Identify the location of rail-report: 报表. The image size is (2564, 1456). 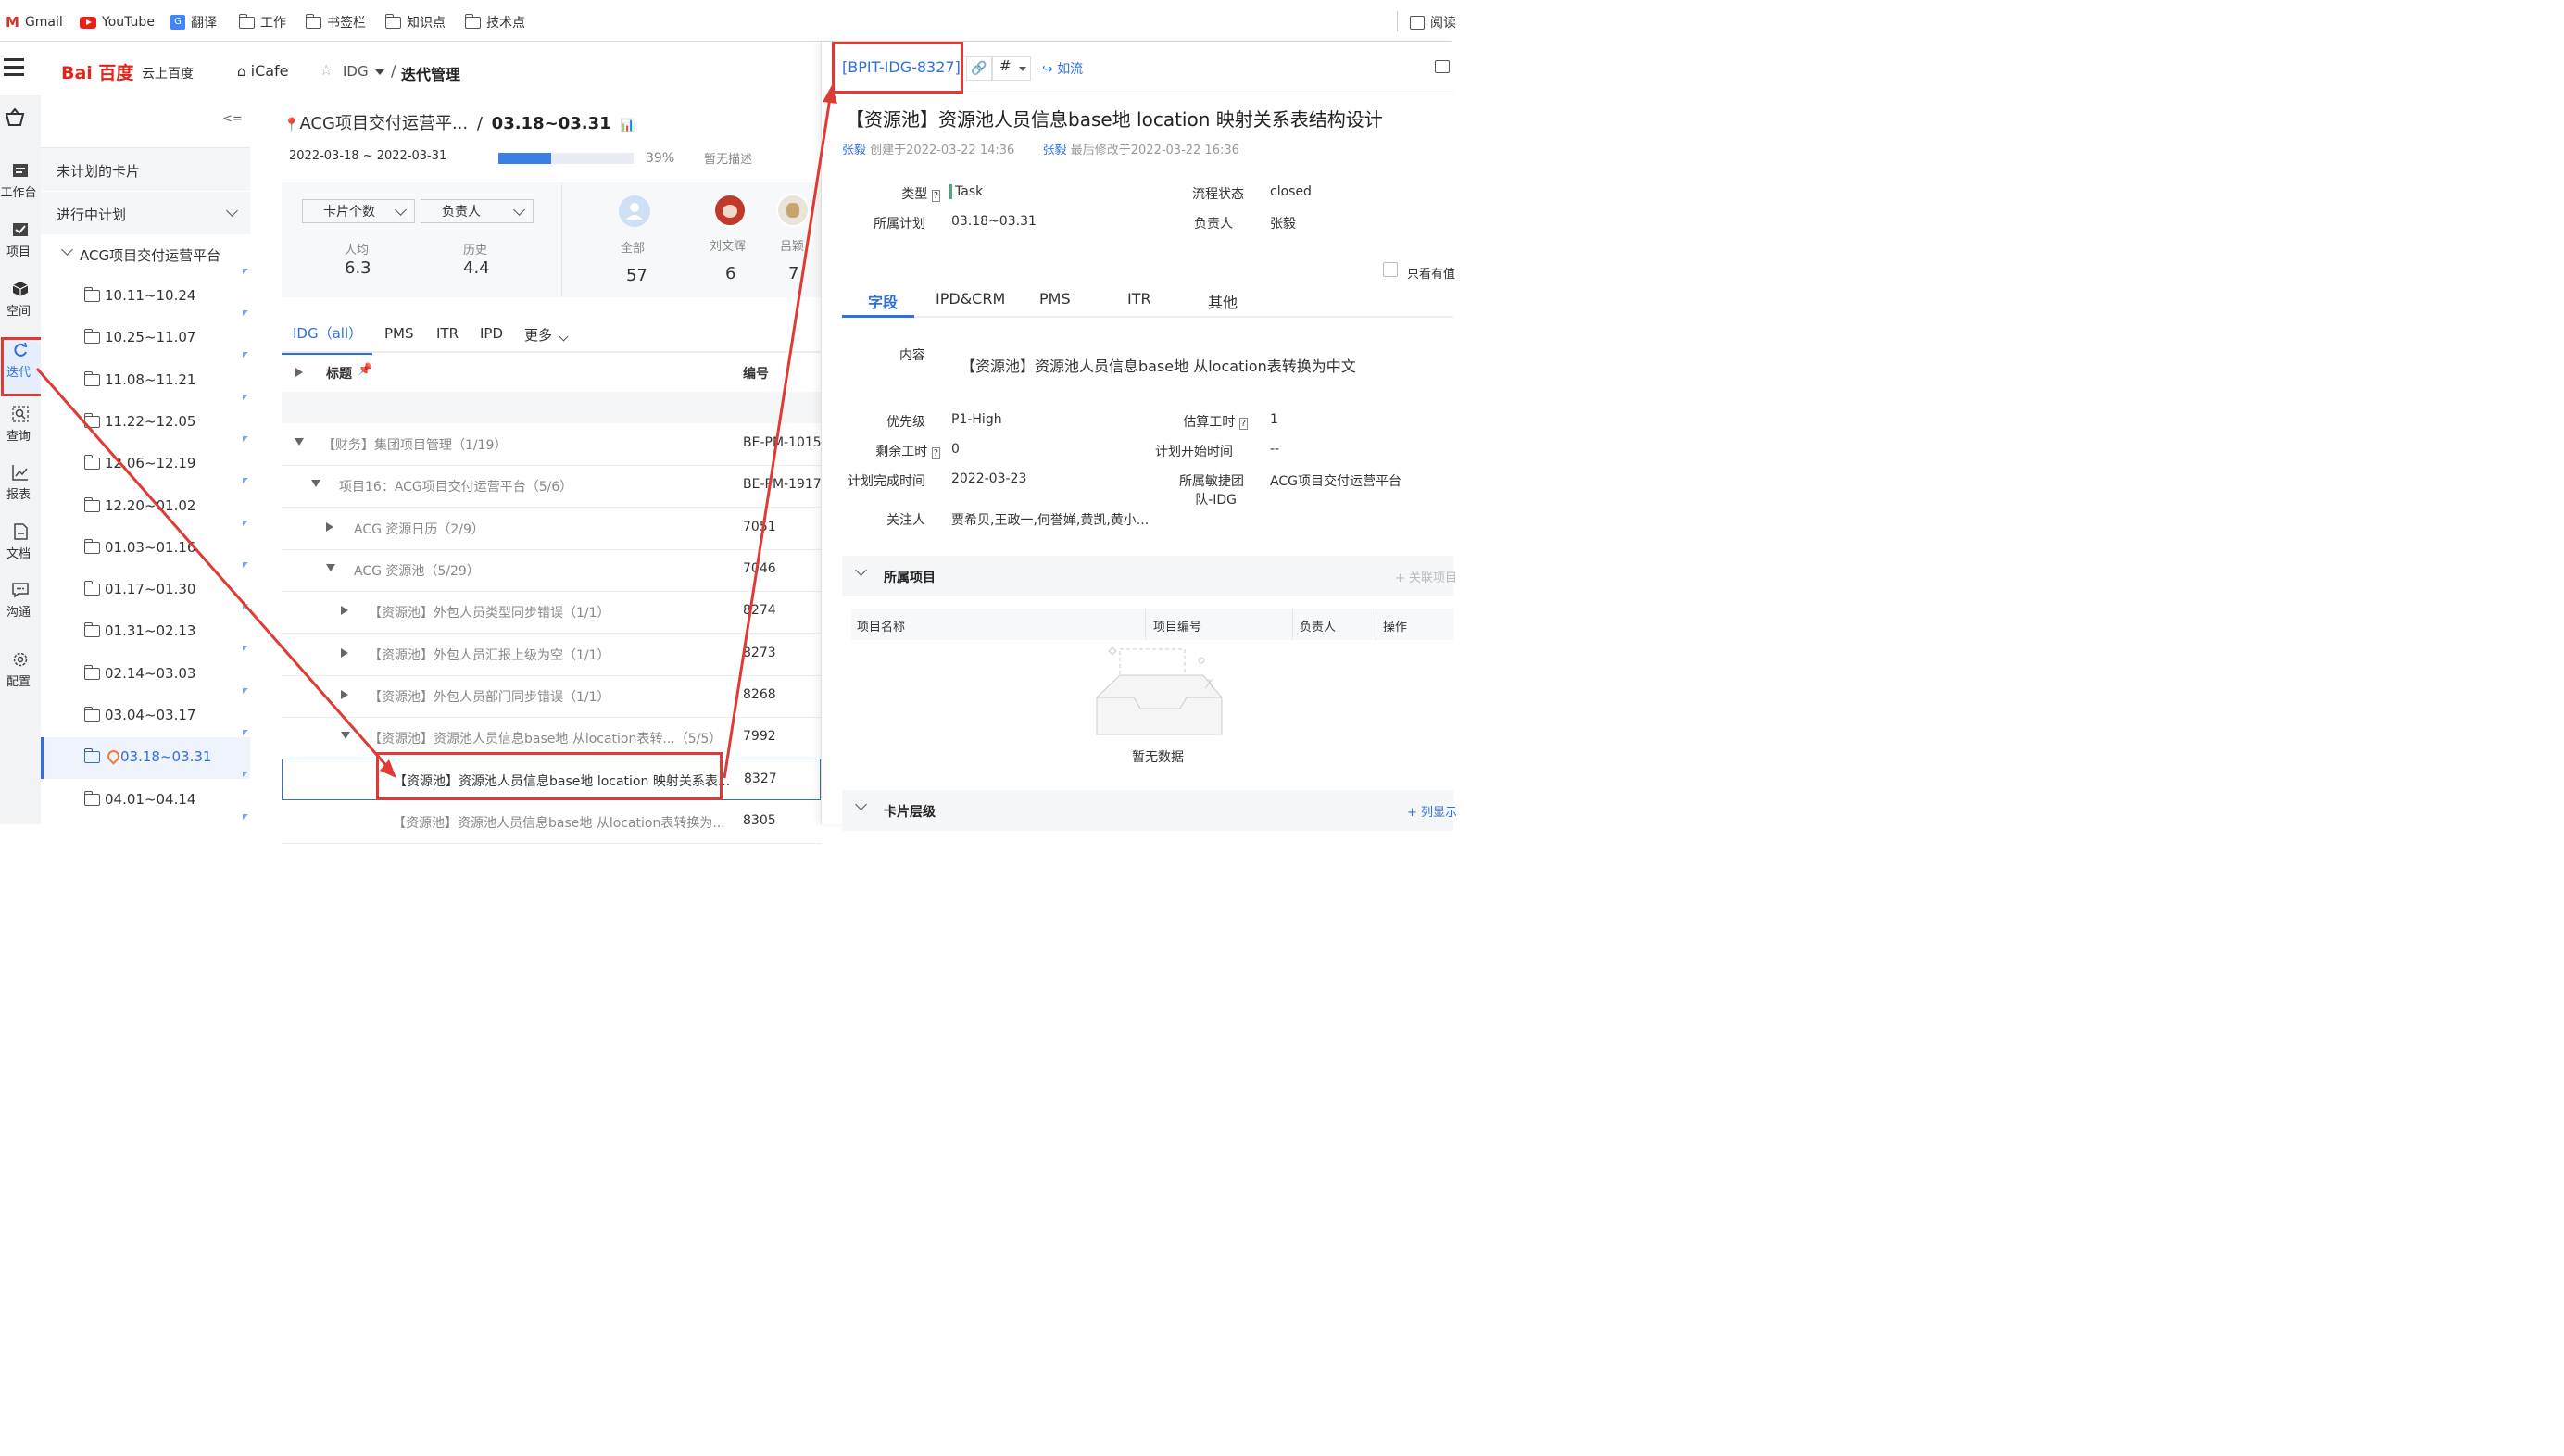
(20, 490).